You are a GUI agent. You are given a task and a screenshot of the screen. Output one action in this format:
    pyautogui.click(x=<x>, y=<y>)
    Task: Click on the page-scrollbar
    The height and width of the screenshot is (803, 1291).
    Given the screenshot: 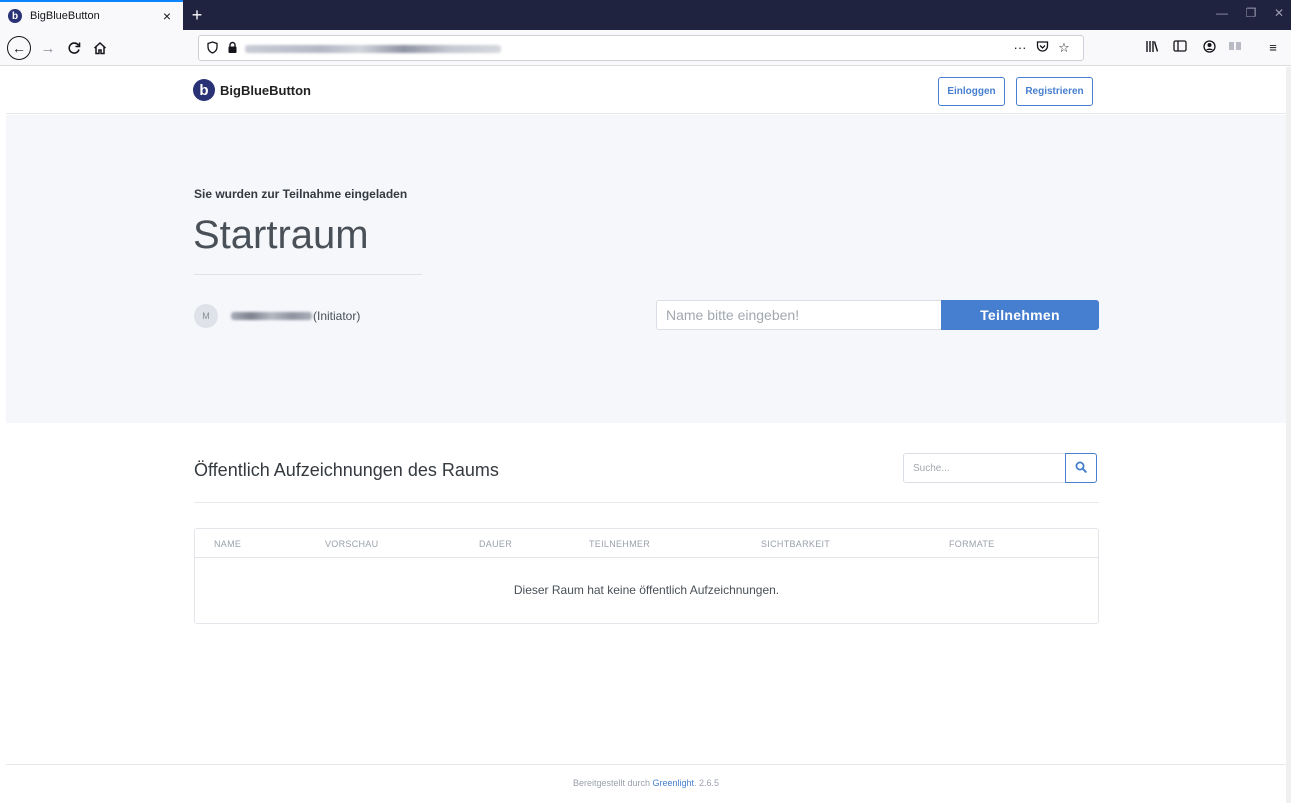 What is the action you would take?
    pyautogui.click(x=1288, y=435)
    